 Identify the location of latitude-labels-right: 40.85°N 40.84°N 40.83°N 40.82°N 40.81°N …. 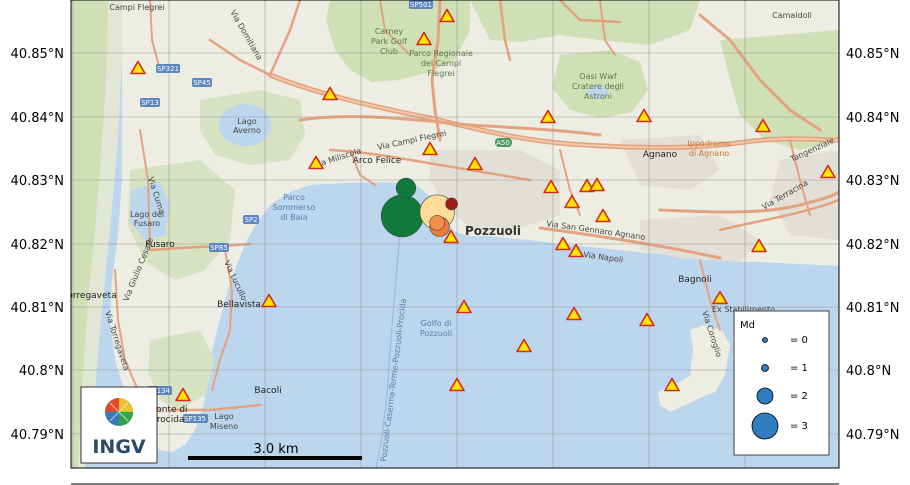
(872, 245).